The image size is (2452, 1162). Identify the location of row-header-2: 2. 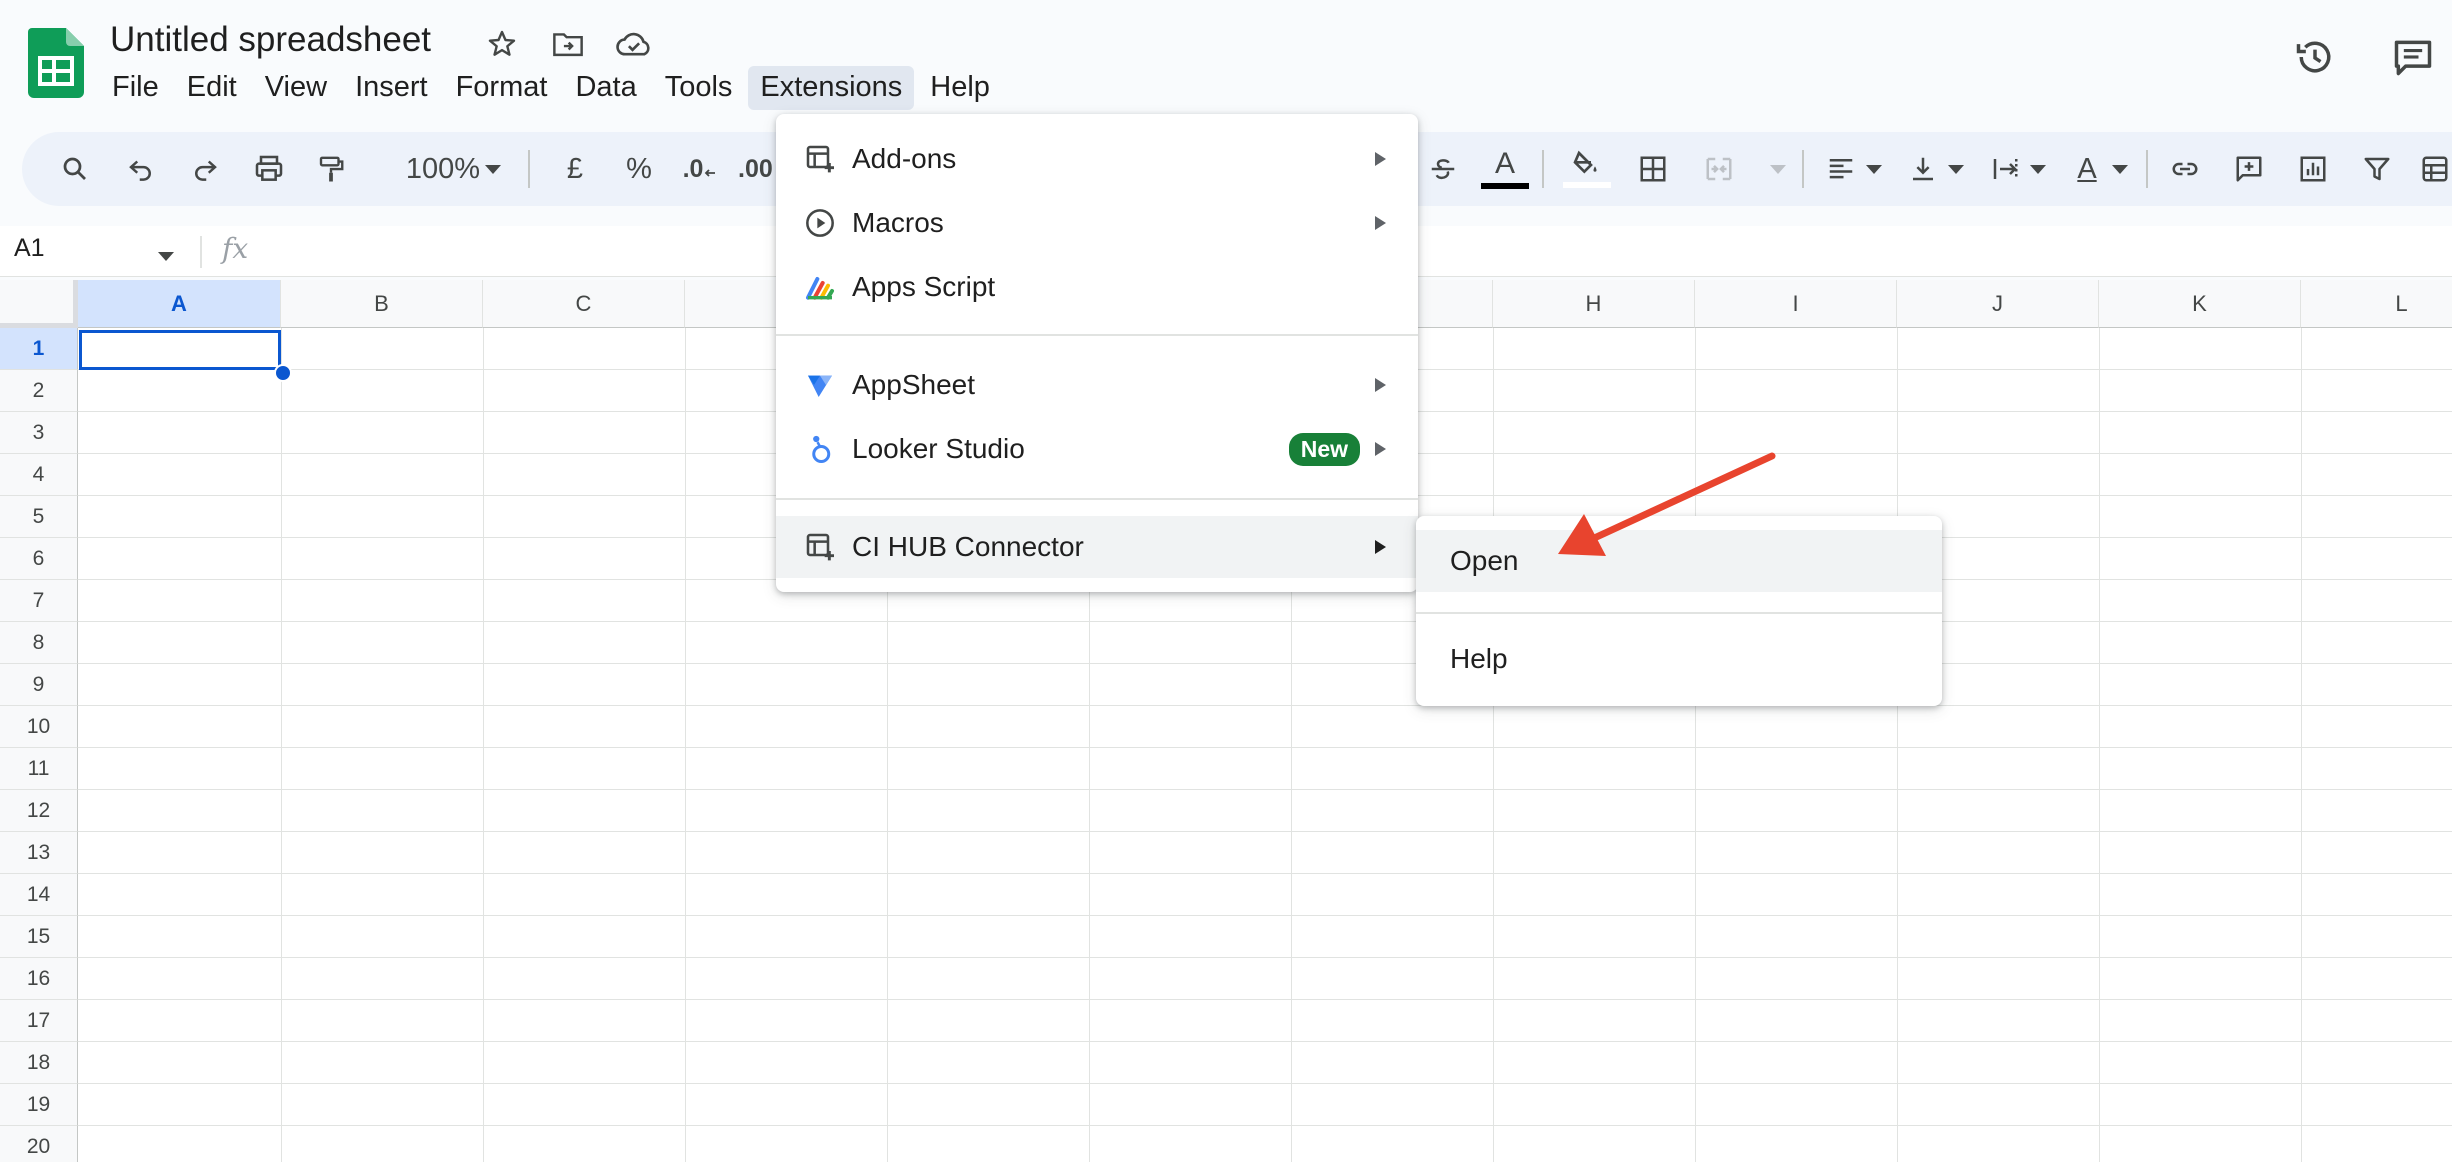
(39, 391).